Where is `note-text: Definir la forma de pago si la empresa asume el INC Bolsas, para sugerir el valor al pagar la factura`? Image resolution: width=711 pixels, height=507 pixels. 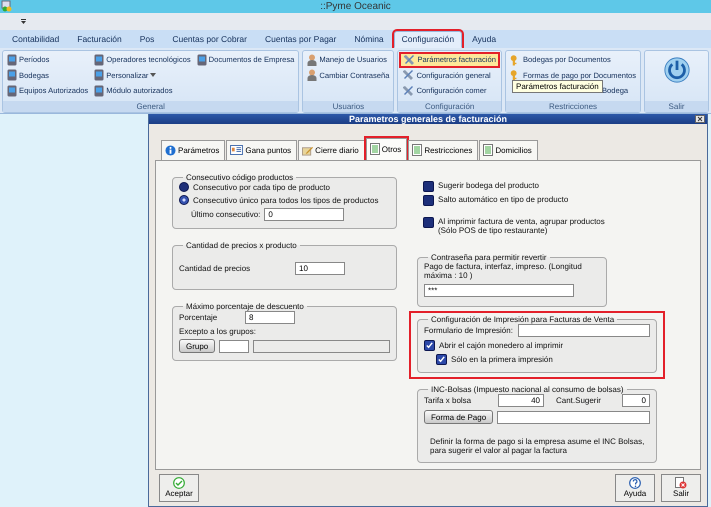 note-text: Definir la forma de pago si la empresa asume el INC Bolsas, para sugerir el valor al pagar la factura is located at coordinates (537, 446).